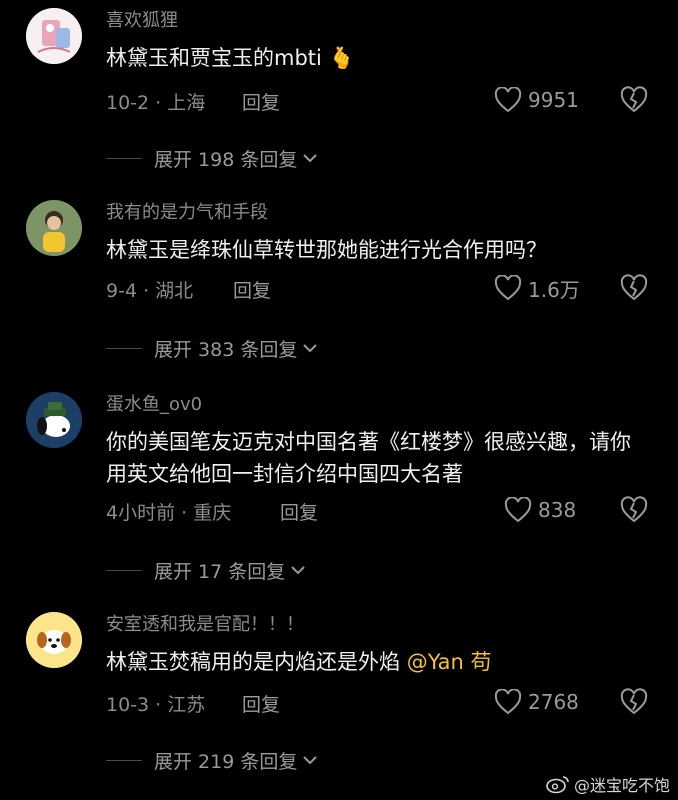 This screenshot has width=678, height=800. I want to click on comment-text: 林黛玉焚稿用的是内焰还是外焰 @Yan 苟, so click(378, 662).